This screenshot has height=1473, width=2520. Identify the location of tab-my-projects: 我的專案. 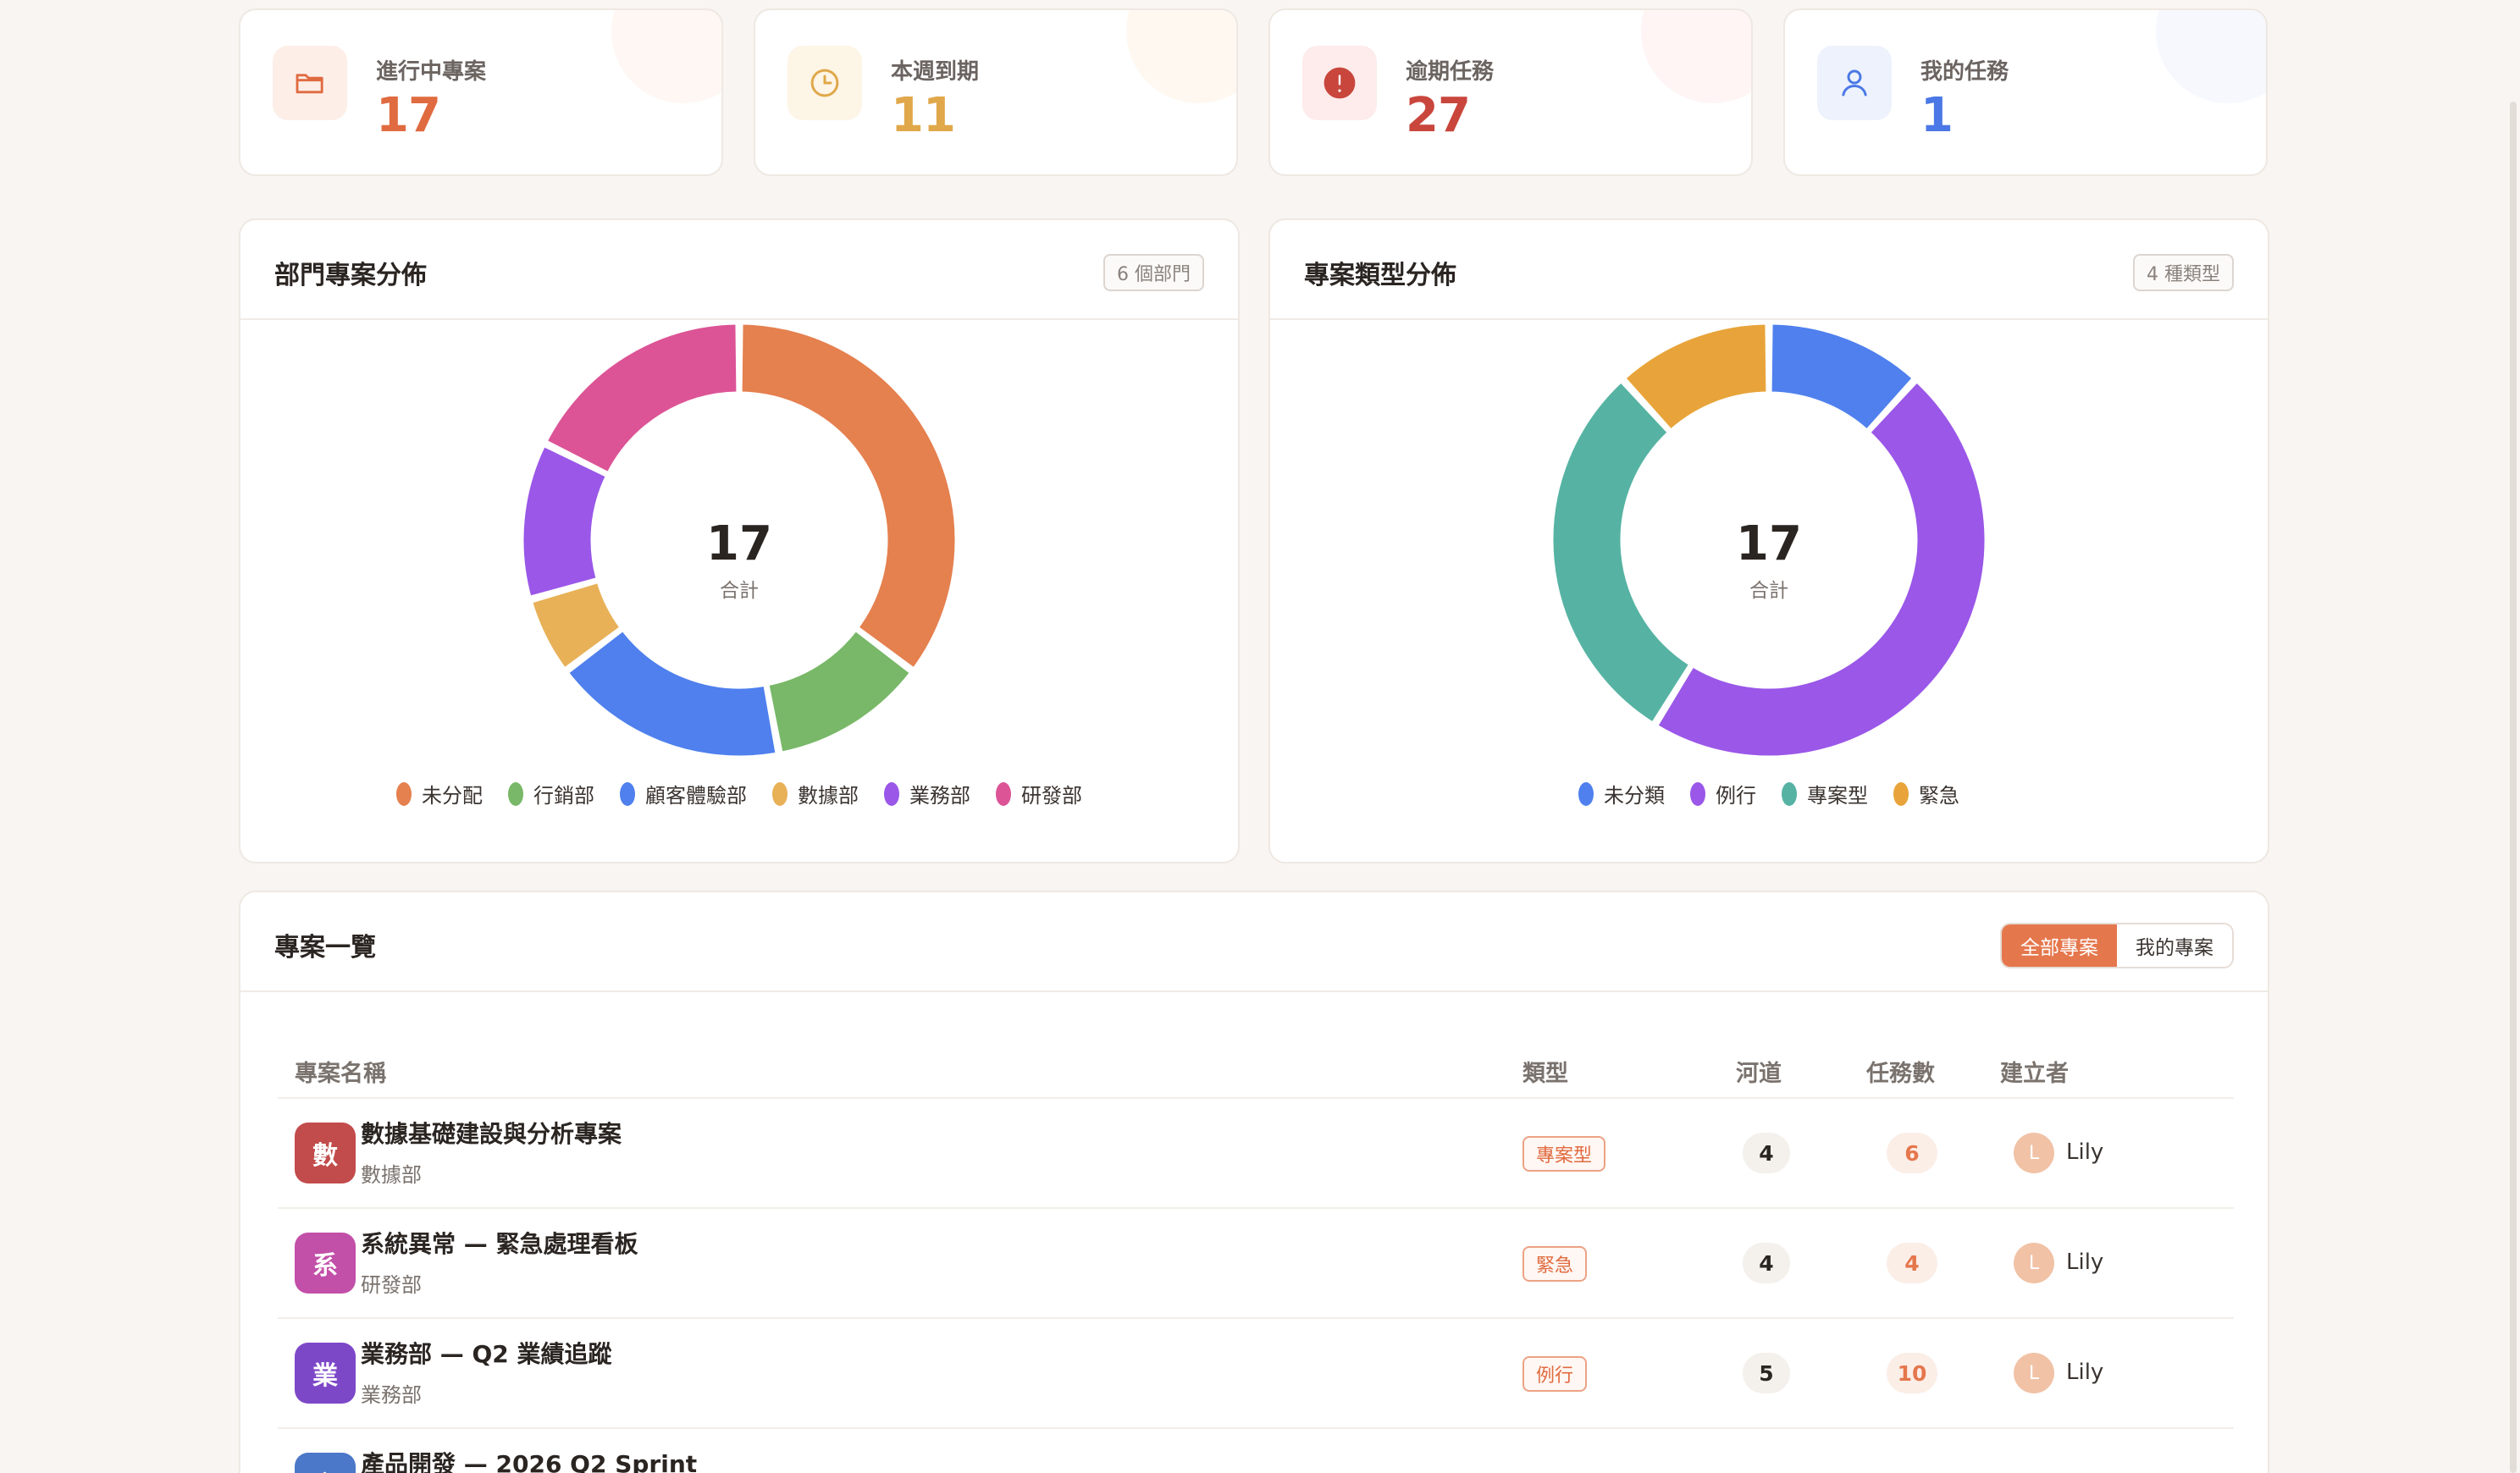
(2175, 945).